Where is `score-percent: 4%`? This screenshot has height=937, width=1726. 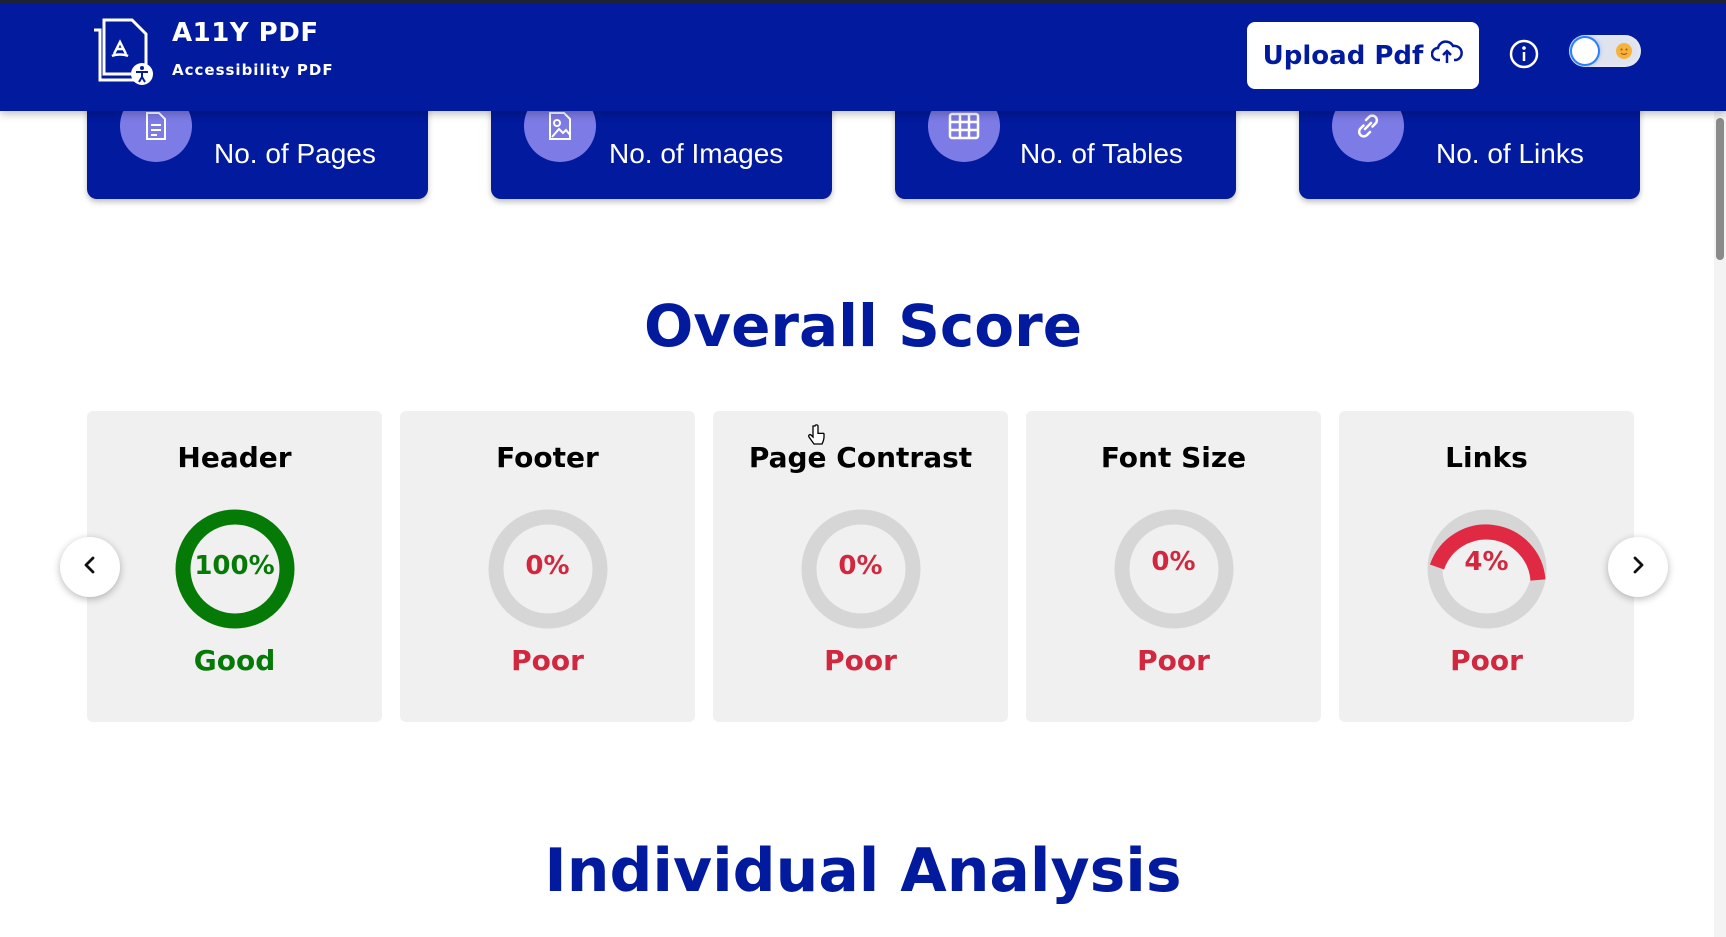
score-percent: 4% is located at coordinates (1486, 562).